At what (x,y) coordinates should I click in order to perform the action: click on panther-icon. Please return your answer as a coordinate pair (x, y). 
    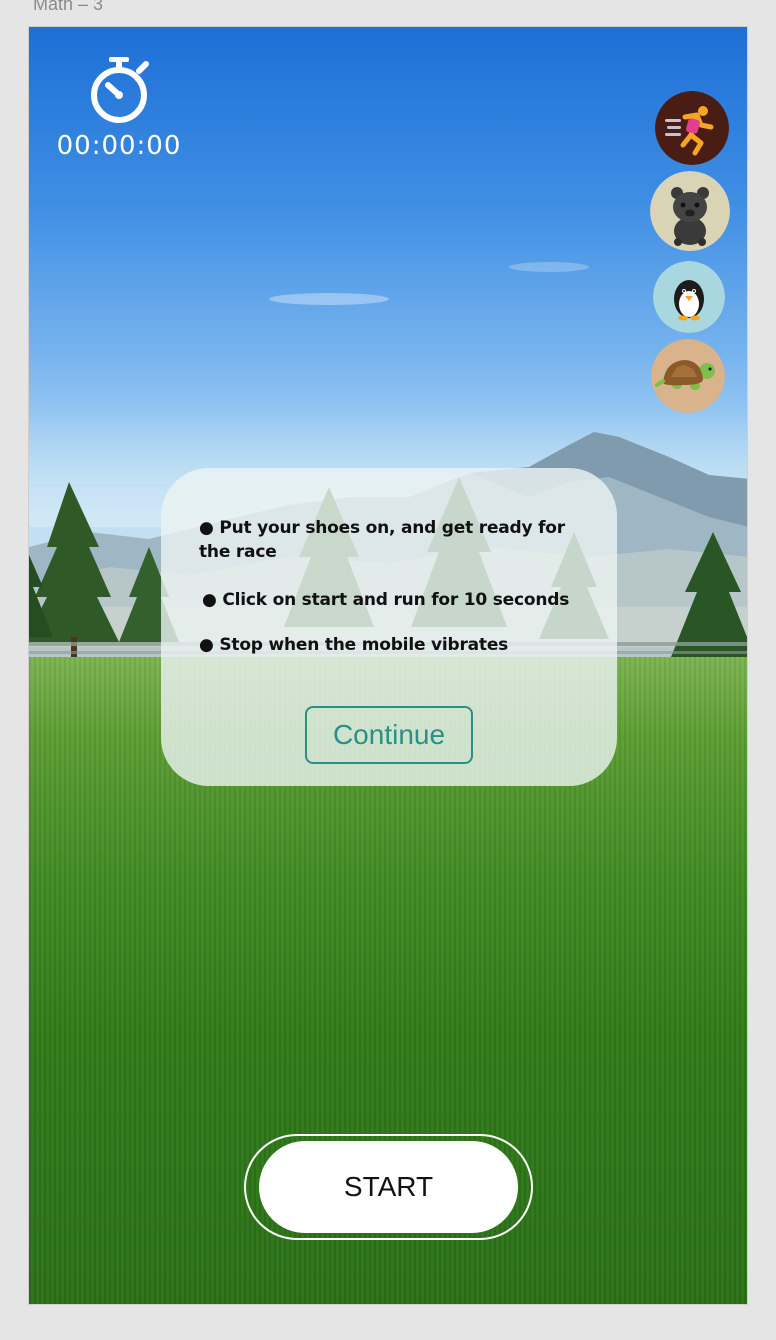
    Looking at the image, I should click on (690, 211).